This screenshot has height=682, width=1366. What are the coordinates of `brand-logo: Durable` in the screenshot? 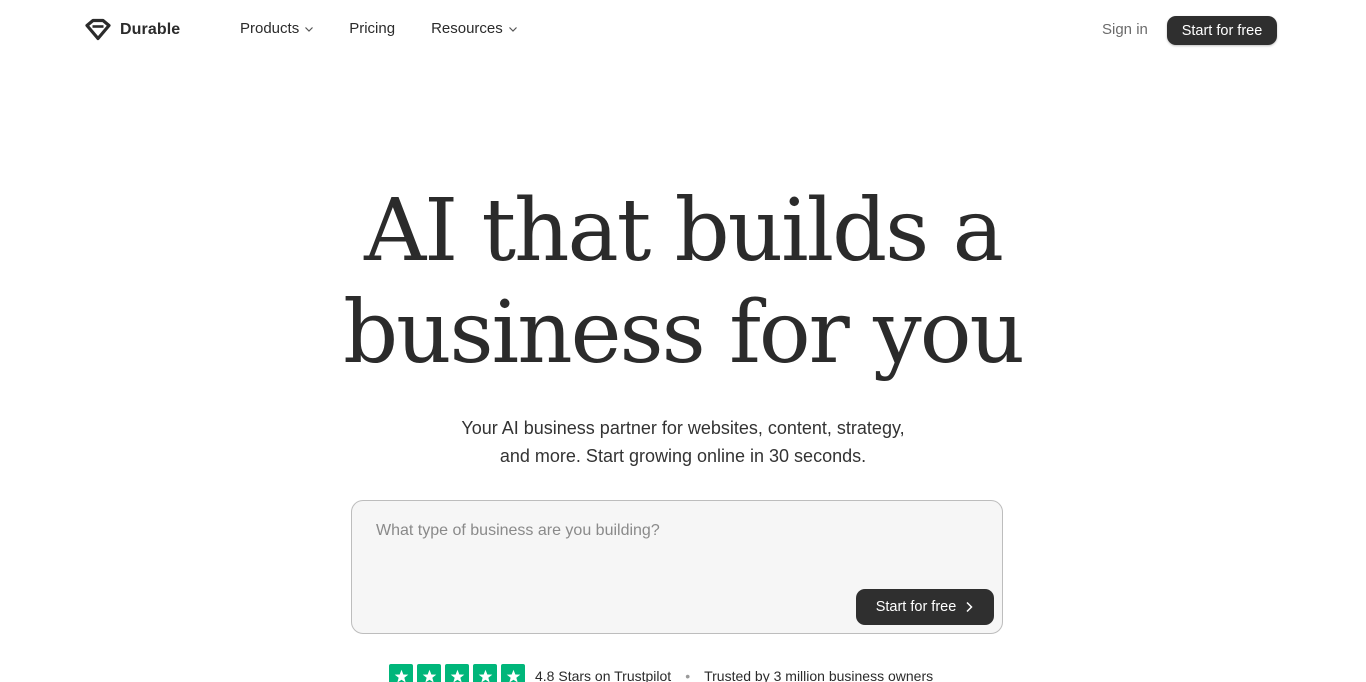 It's located at (132, 30).